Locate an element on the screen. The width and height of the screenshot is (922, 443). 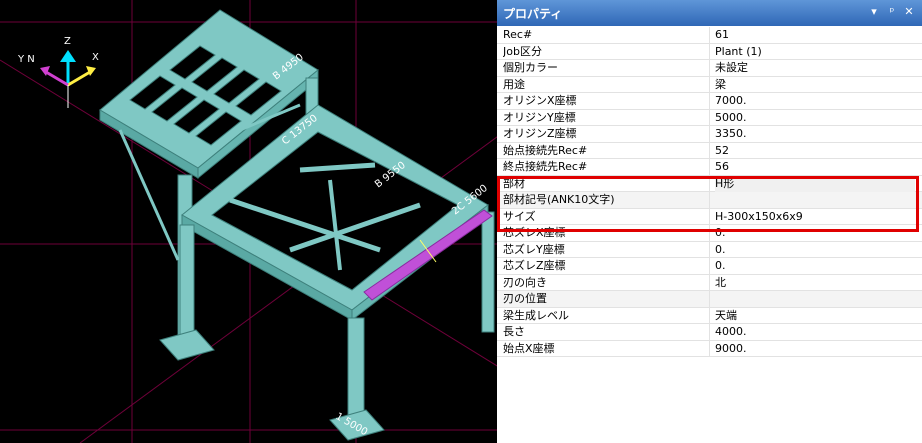
property-value: 56 is located at coordinates (815, 167).